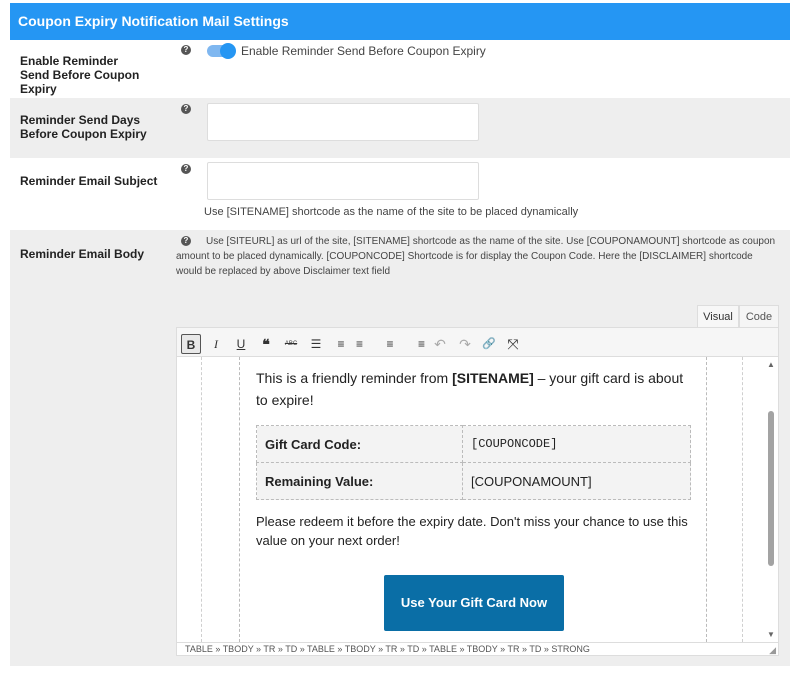 The width and height of the screenshot is (800, 679). Describe the element at coordinates (241, 344) in the screenshot. I see `underline-button: U` at that location.